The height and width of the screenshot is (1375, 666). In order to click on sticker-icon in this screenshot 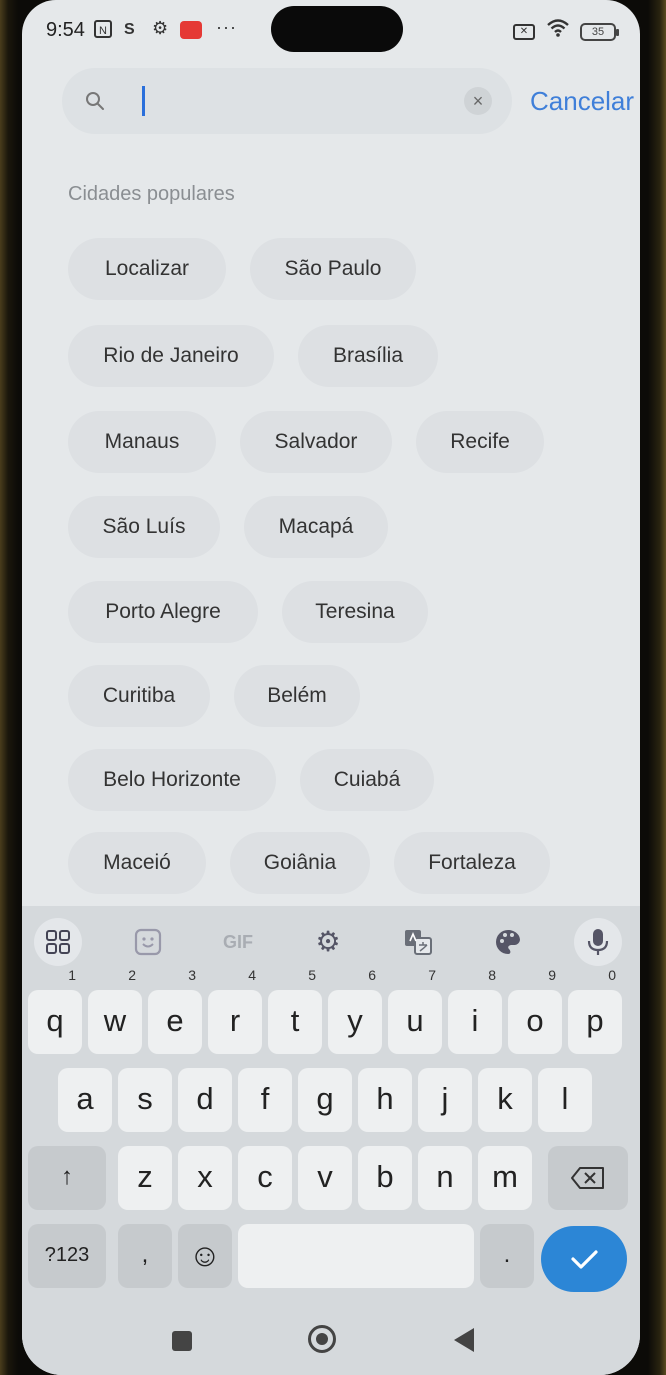, I will do `click(148, 942)`.